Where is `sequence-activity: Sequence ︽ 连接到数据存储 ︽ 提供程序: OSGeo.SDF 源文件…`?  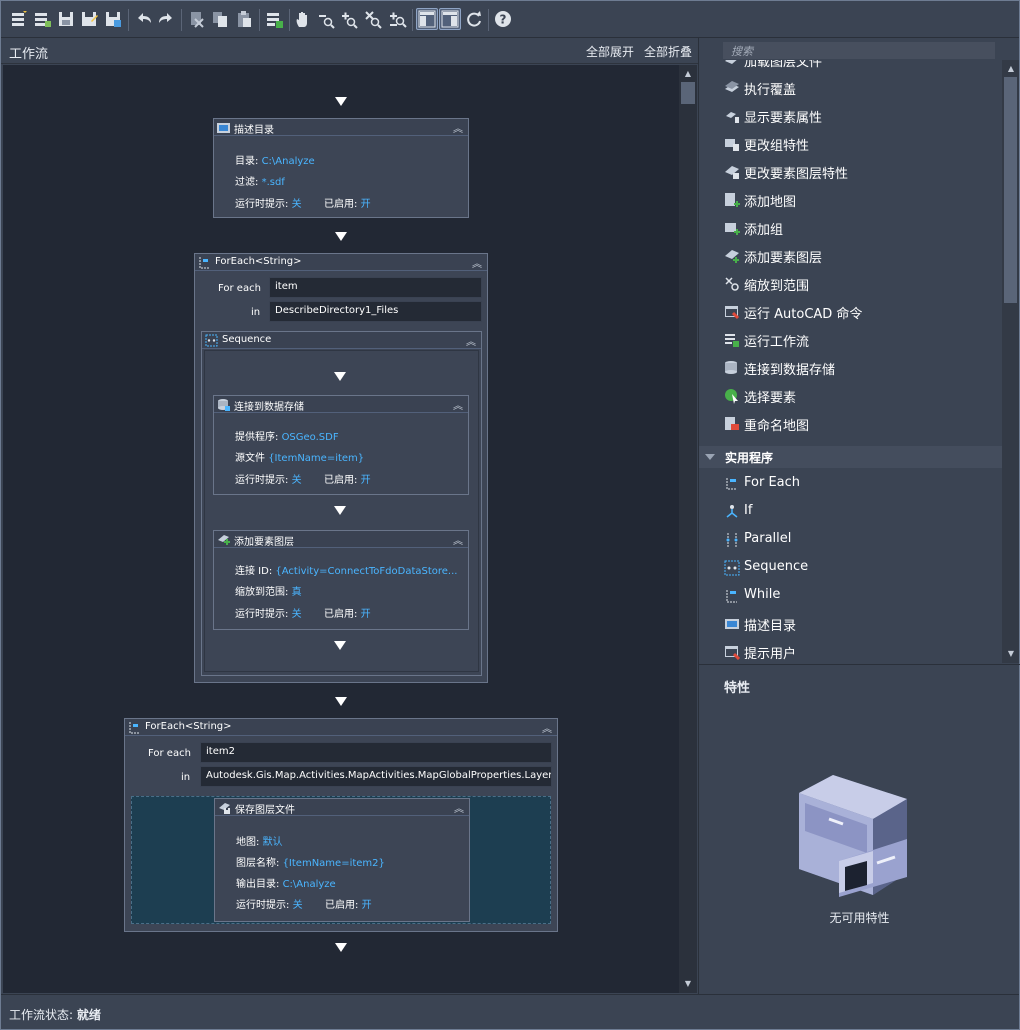
sequence-activity: Sequence ︽ 连接到数据存储 ︽ 提供程序: OSGeo.SDF 源文件… is located at coordinates (341, 503).